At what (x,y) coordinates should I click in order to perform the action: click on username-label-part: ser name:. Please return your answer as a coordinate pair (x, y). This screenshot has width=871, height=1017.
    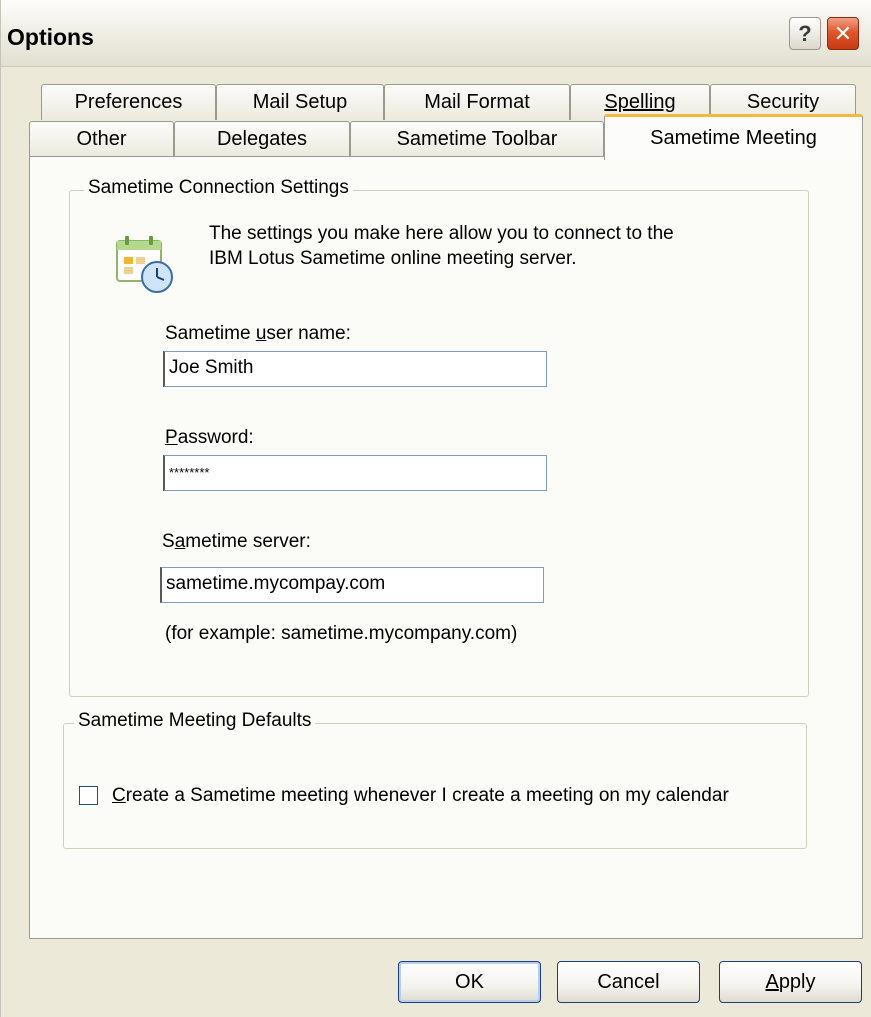
    Looking at the image, I should click on (308, 333).